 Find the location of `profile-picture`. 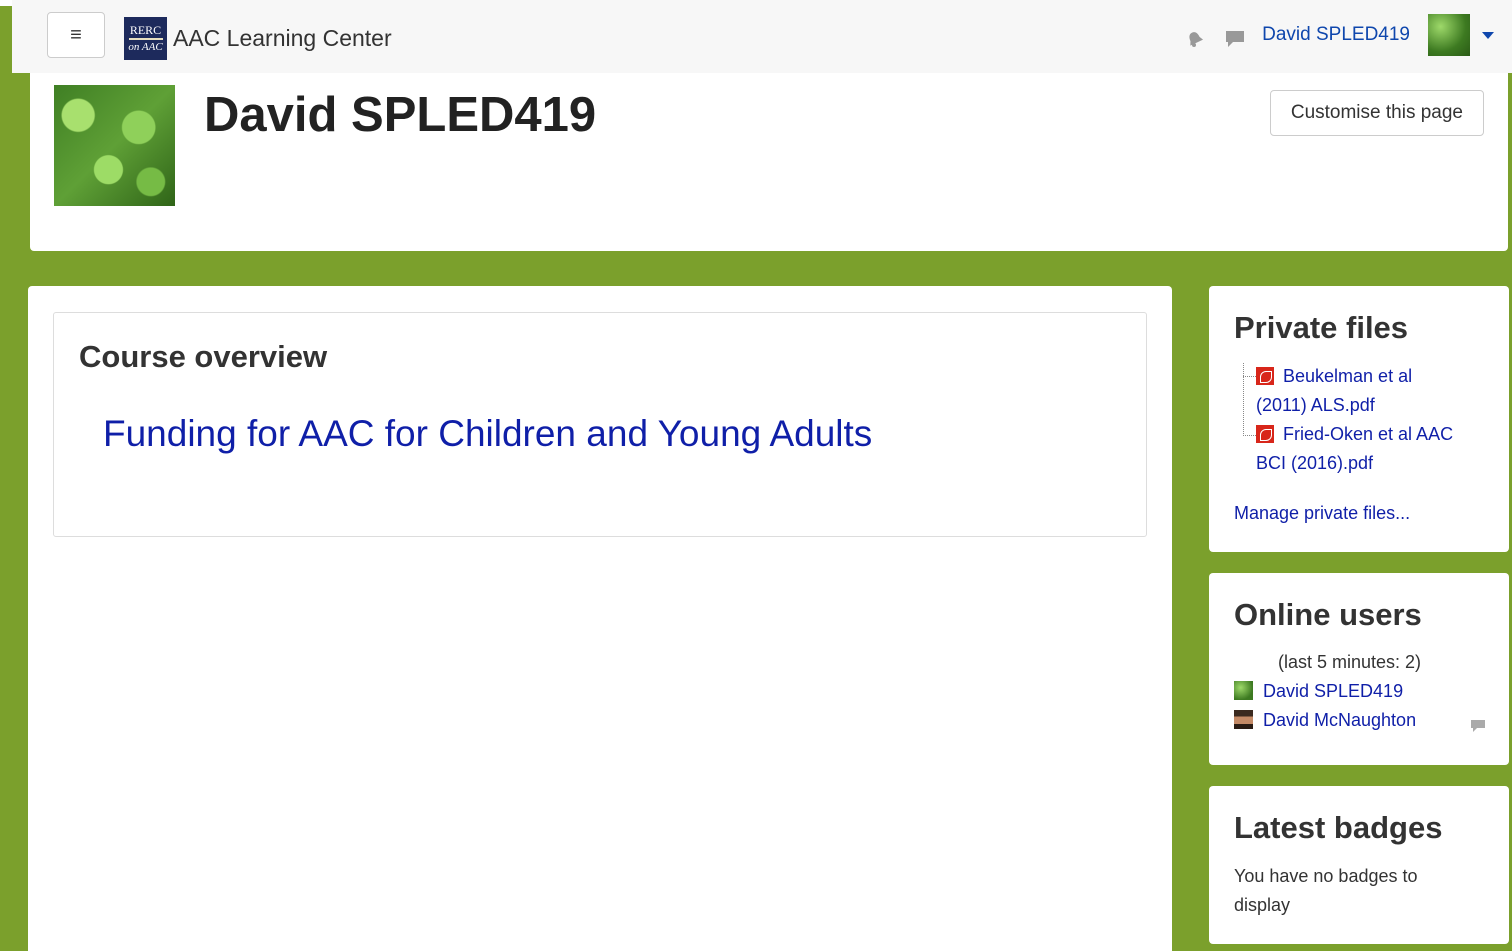

profile-picture is located at coordinates (114, 145).